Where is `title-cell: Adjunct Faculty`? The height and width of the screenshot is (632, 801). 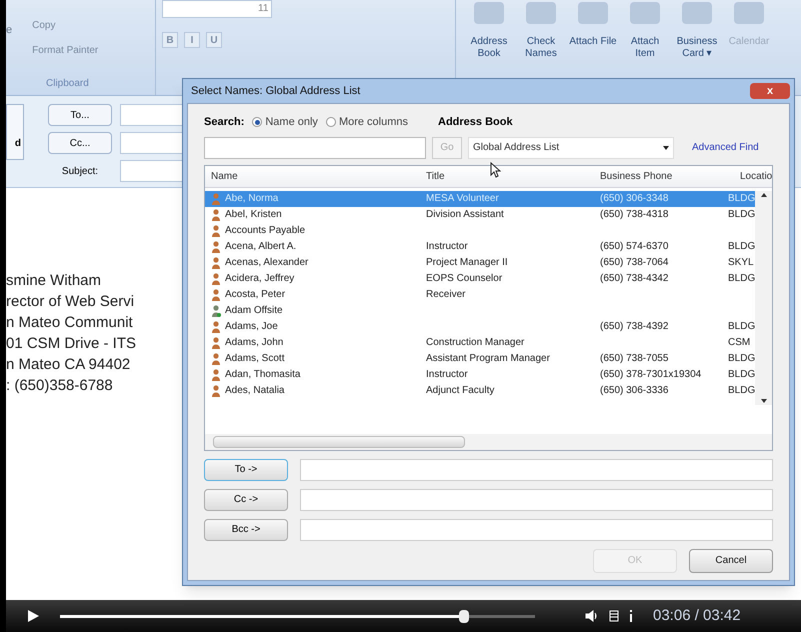 title-cell: Adjunct Faculty is located at coordinates (460, 390).